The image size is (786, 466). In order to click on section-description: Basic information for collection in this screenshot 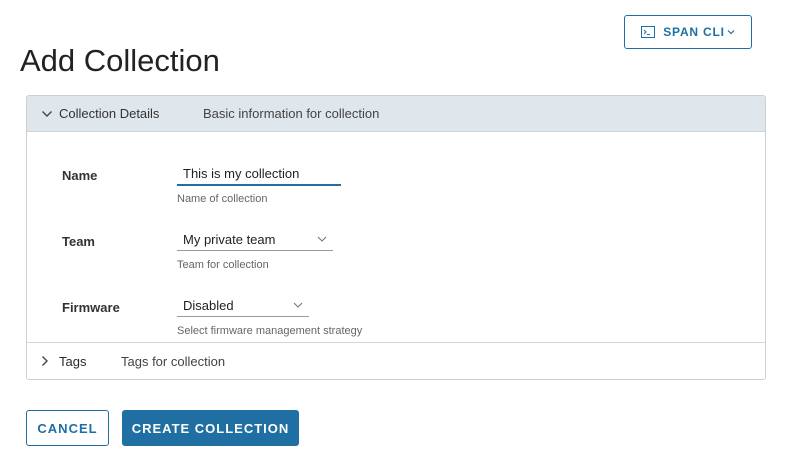, I will do `click(291, 113)`.